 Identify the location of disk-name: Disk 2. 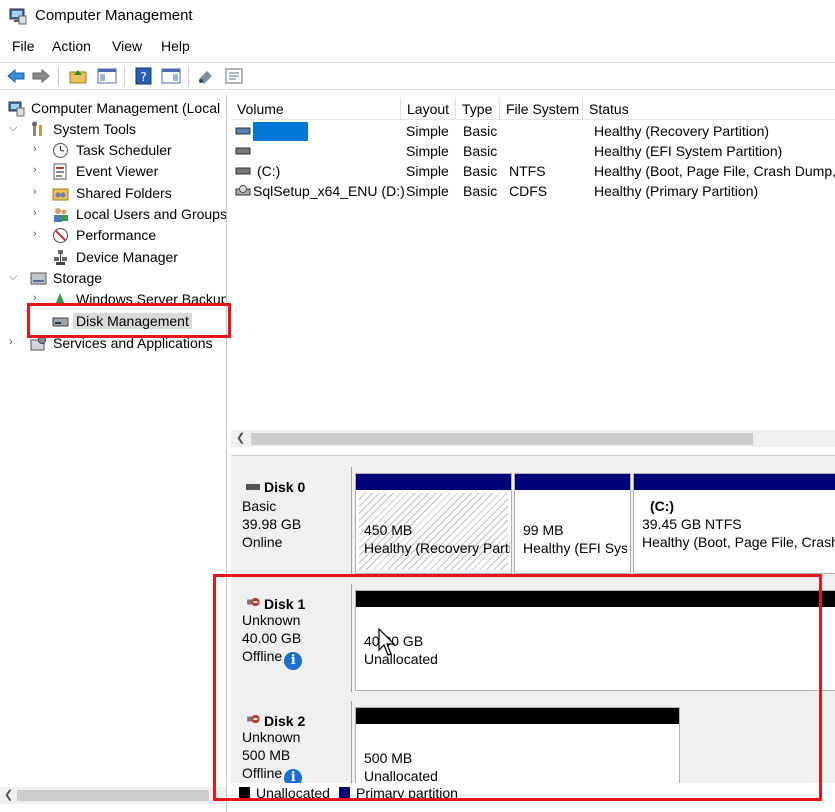
(285, 721).